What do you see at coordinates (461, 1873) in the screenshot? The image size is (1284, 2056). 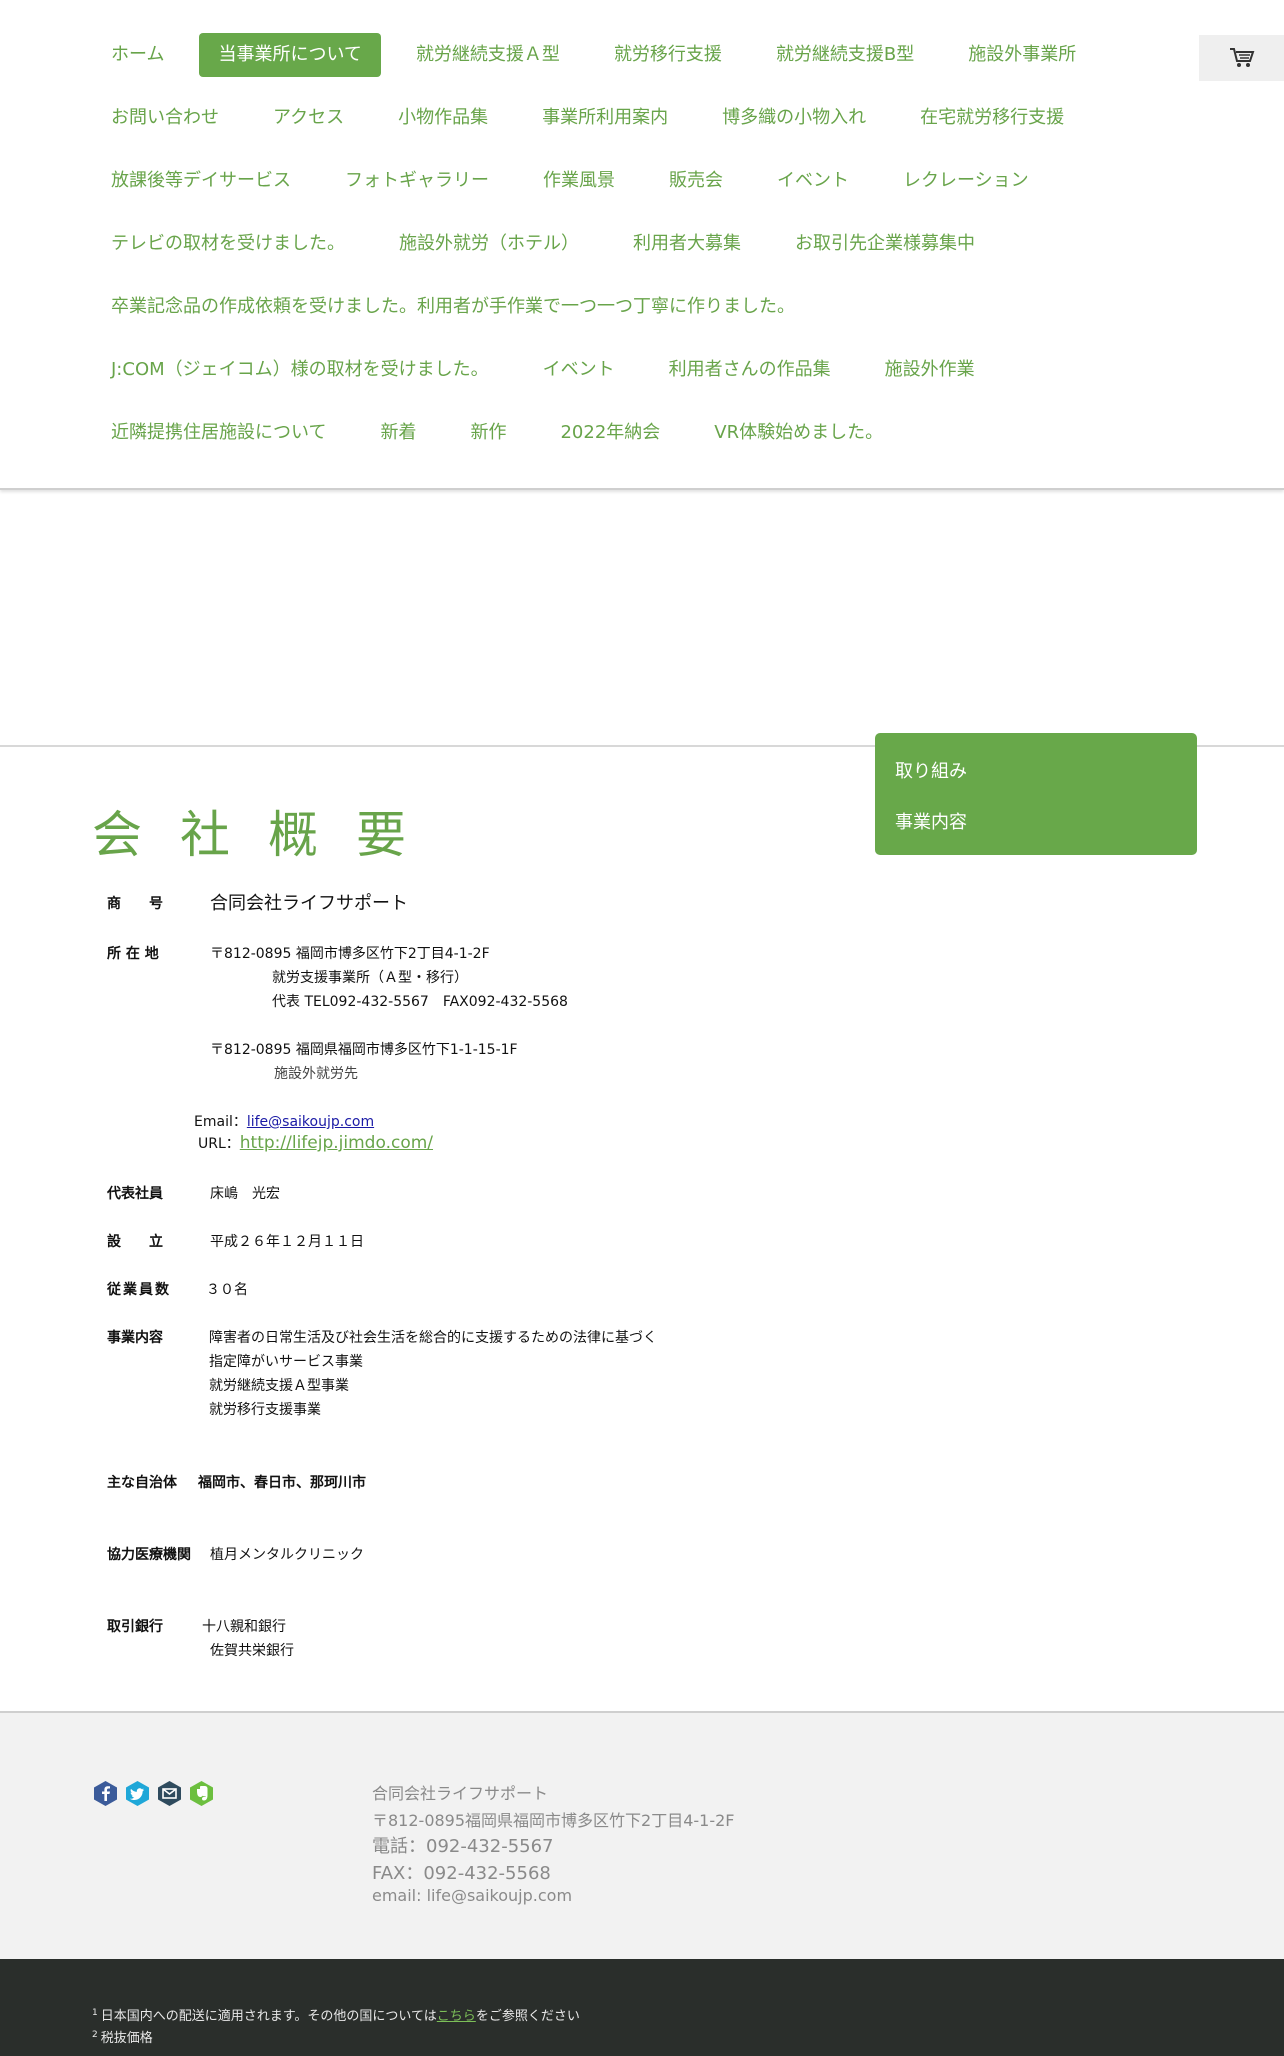 I see `footer-fax: FAX：092-432-5568` at bounding box center [461, 1873].